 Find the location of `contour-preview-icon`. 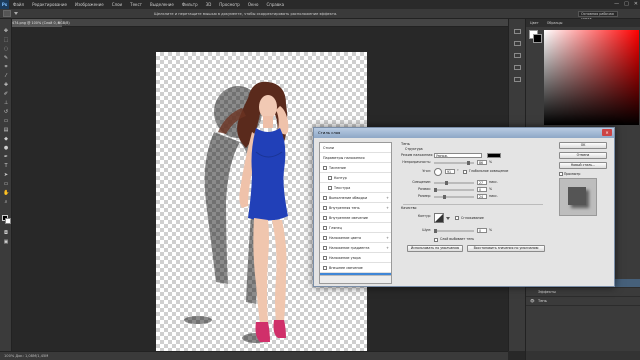

contour-preview-icon is located at coordinates (439, 218).